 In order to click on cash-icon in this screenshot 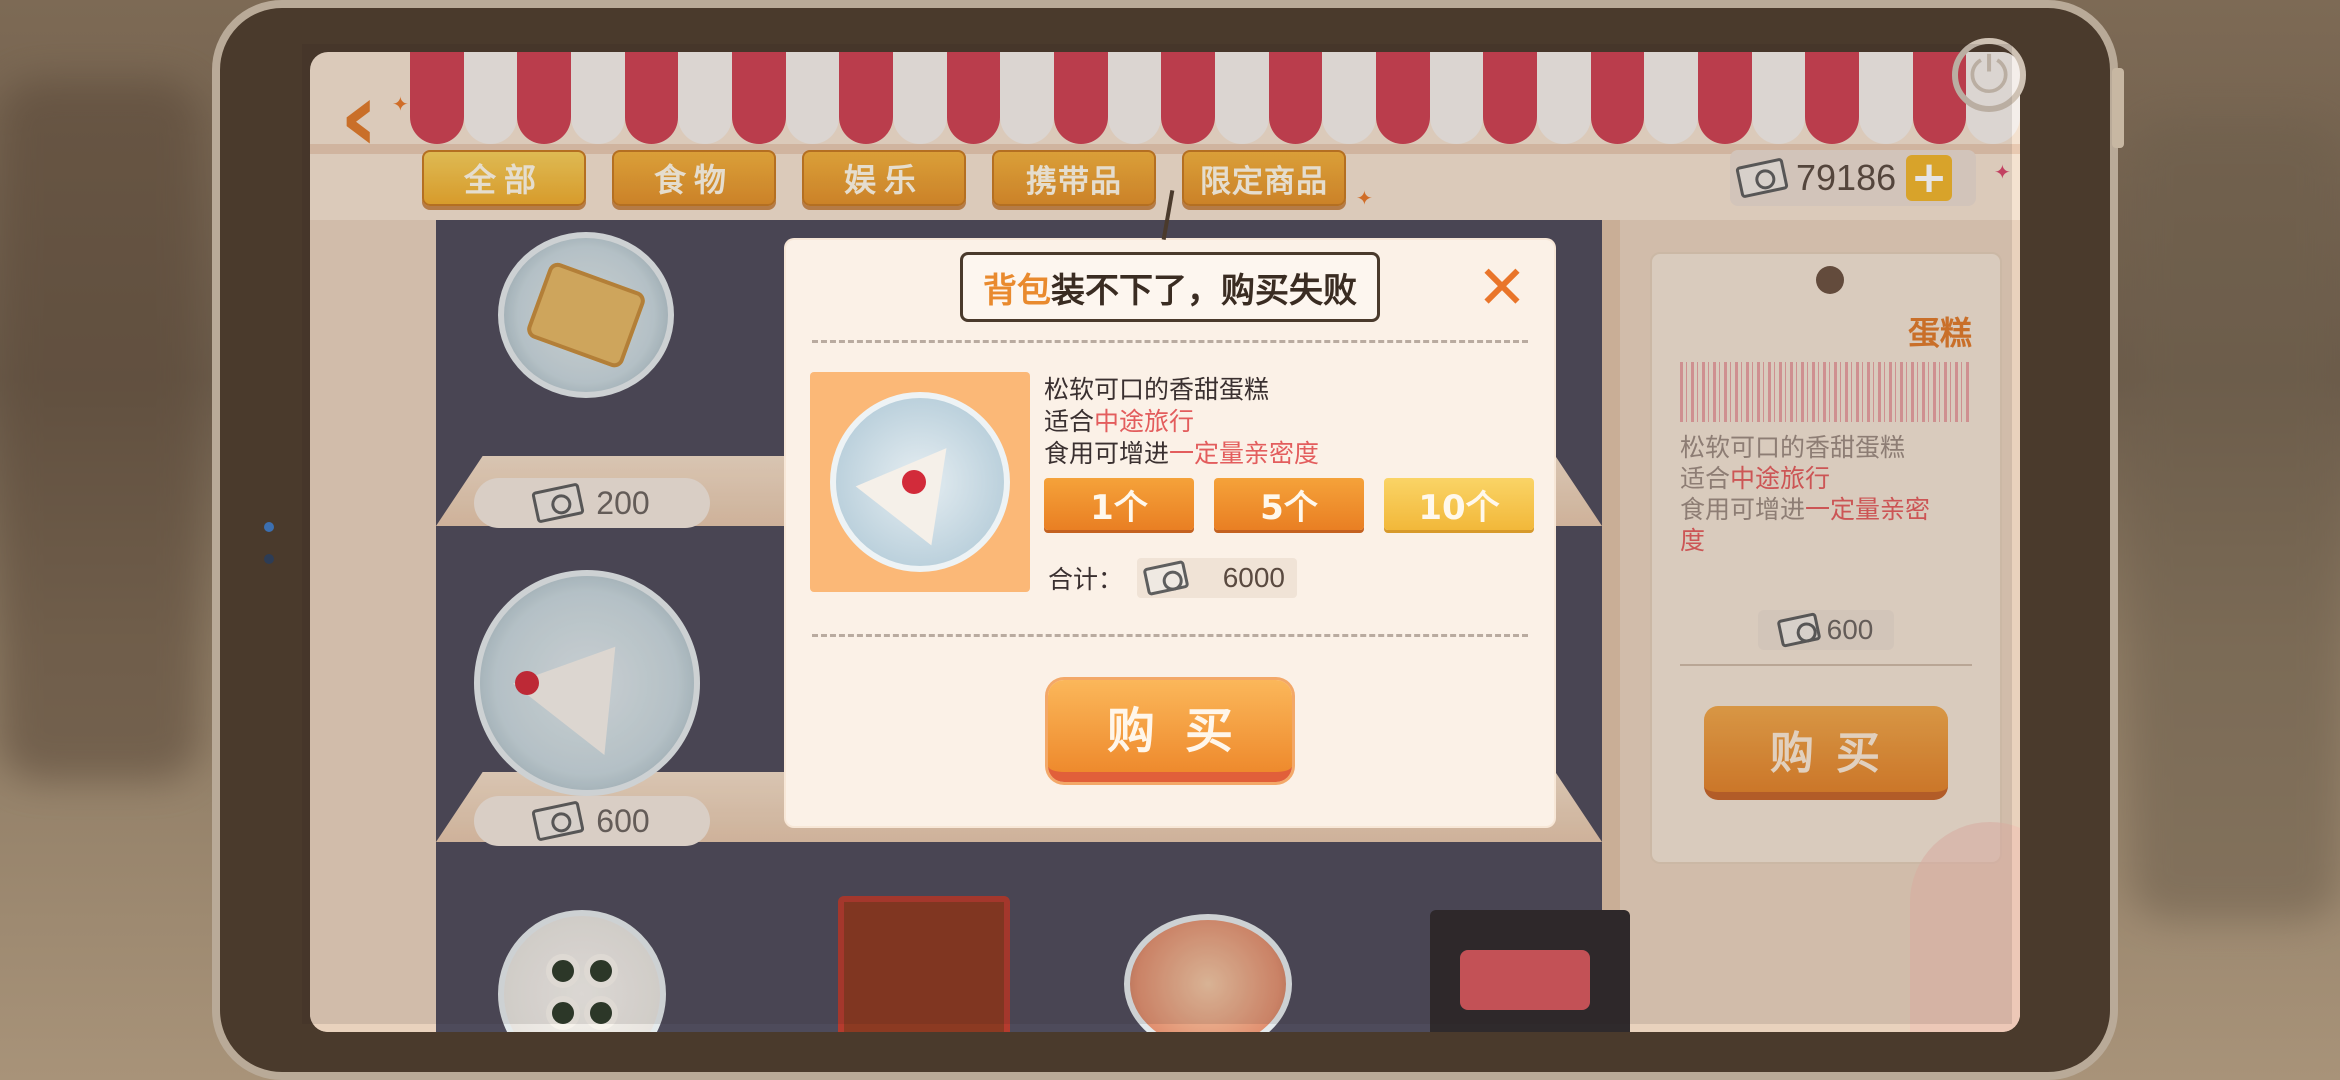, I will do `click(1166, 578)`.